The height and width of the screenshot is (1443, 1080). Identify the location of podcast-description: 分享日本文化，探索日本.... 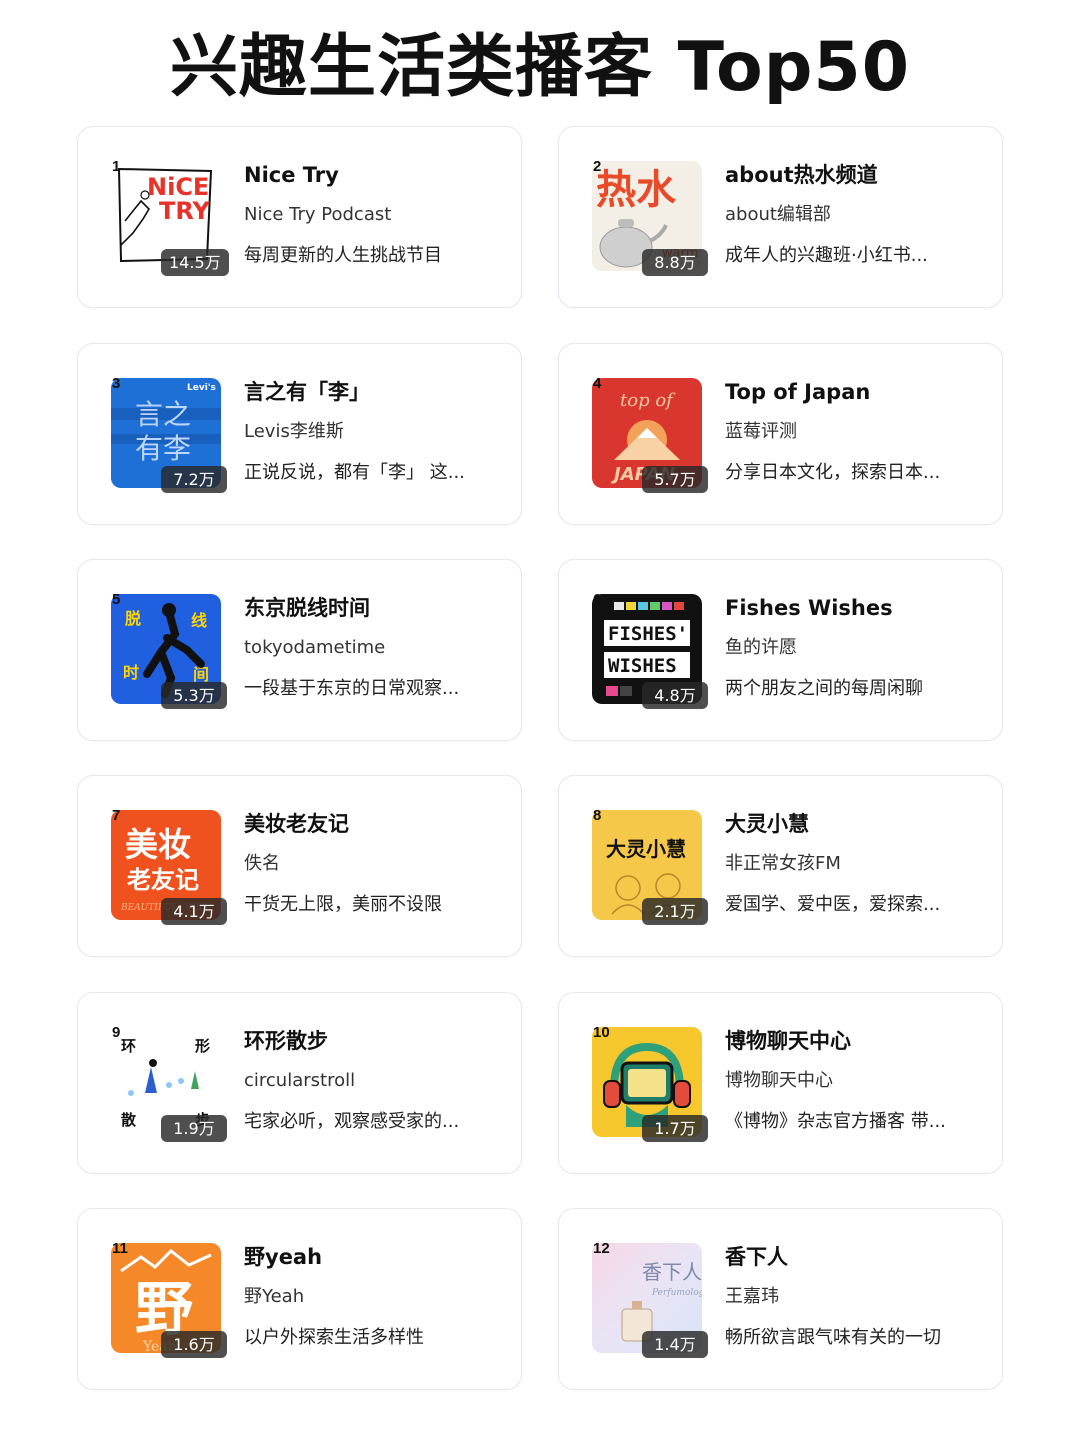
(833, 472).